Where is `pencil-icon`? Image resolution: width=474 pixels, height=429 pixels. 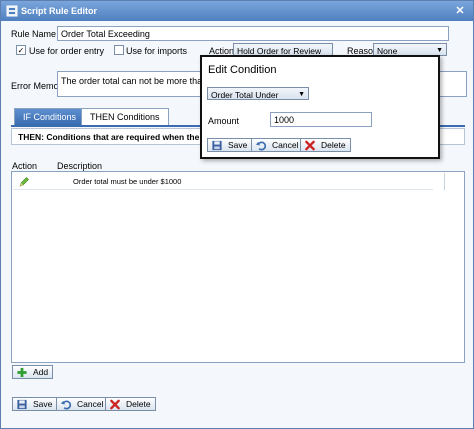
pencil-icon is located at coordinates (24, 182).